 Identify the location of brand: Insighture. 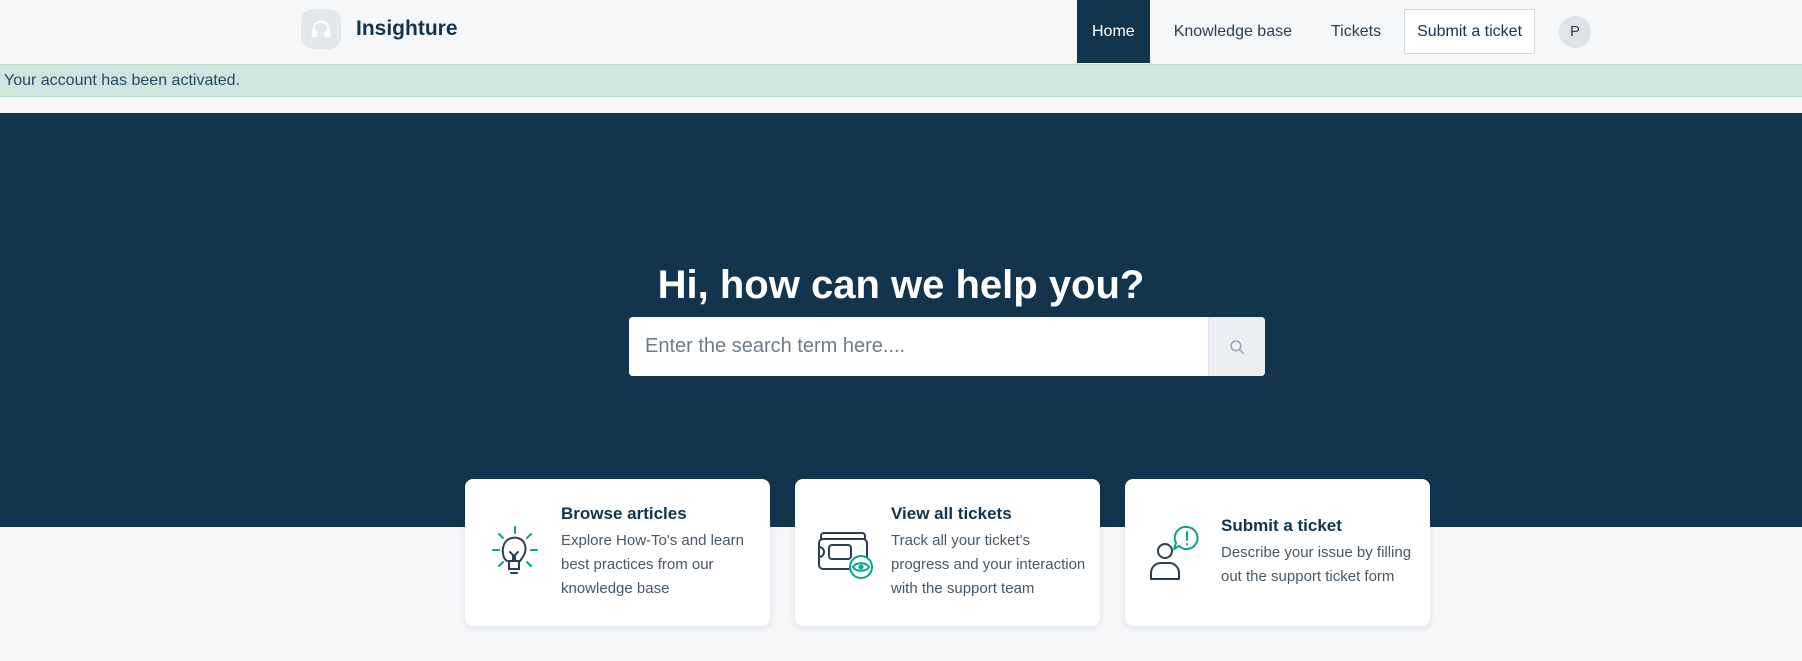
(379, 29).